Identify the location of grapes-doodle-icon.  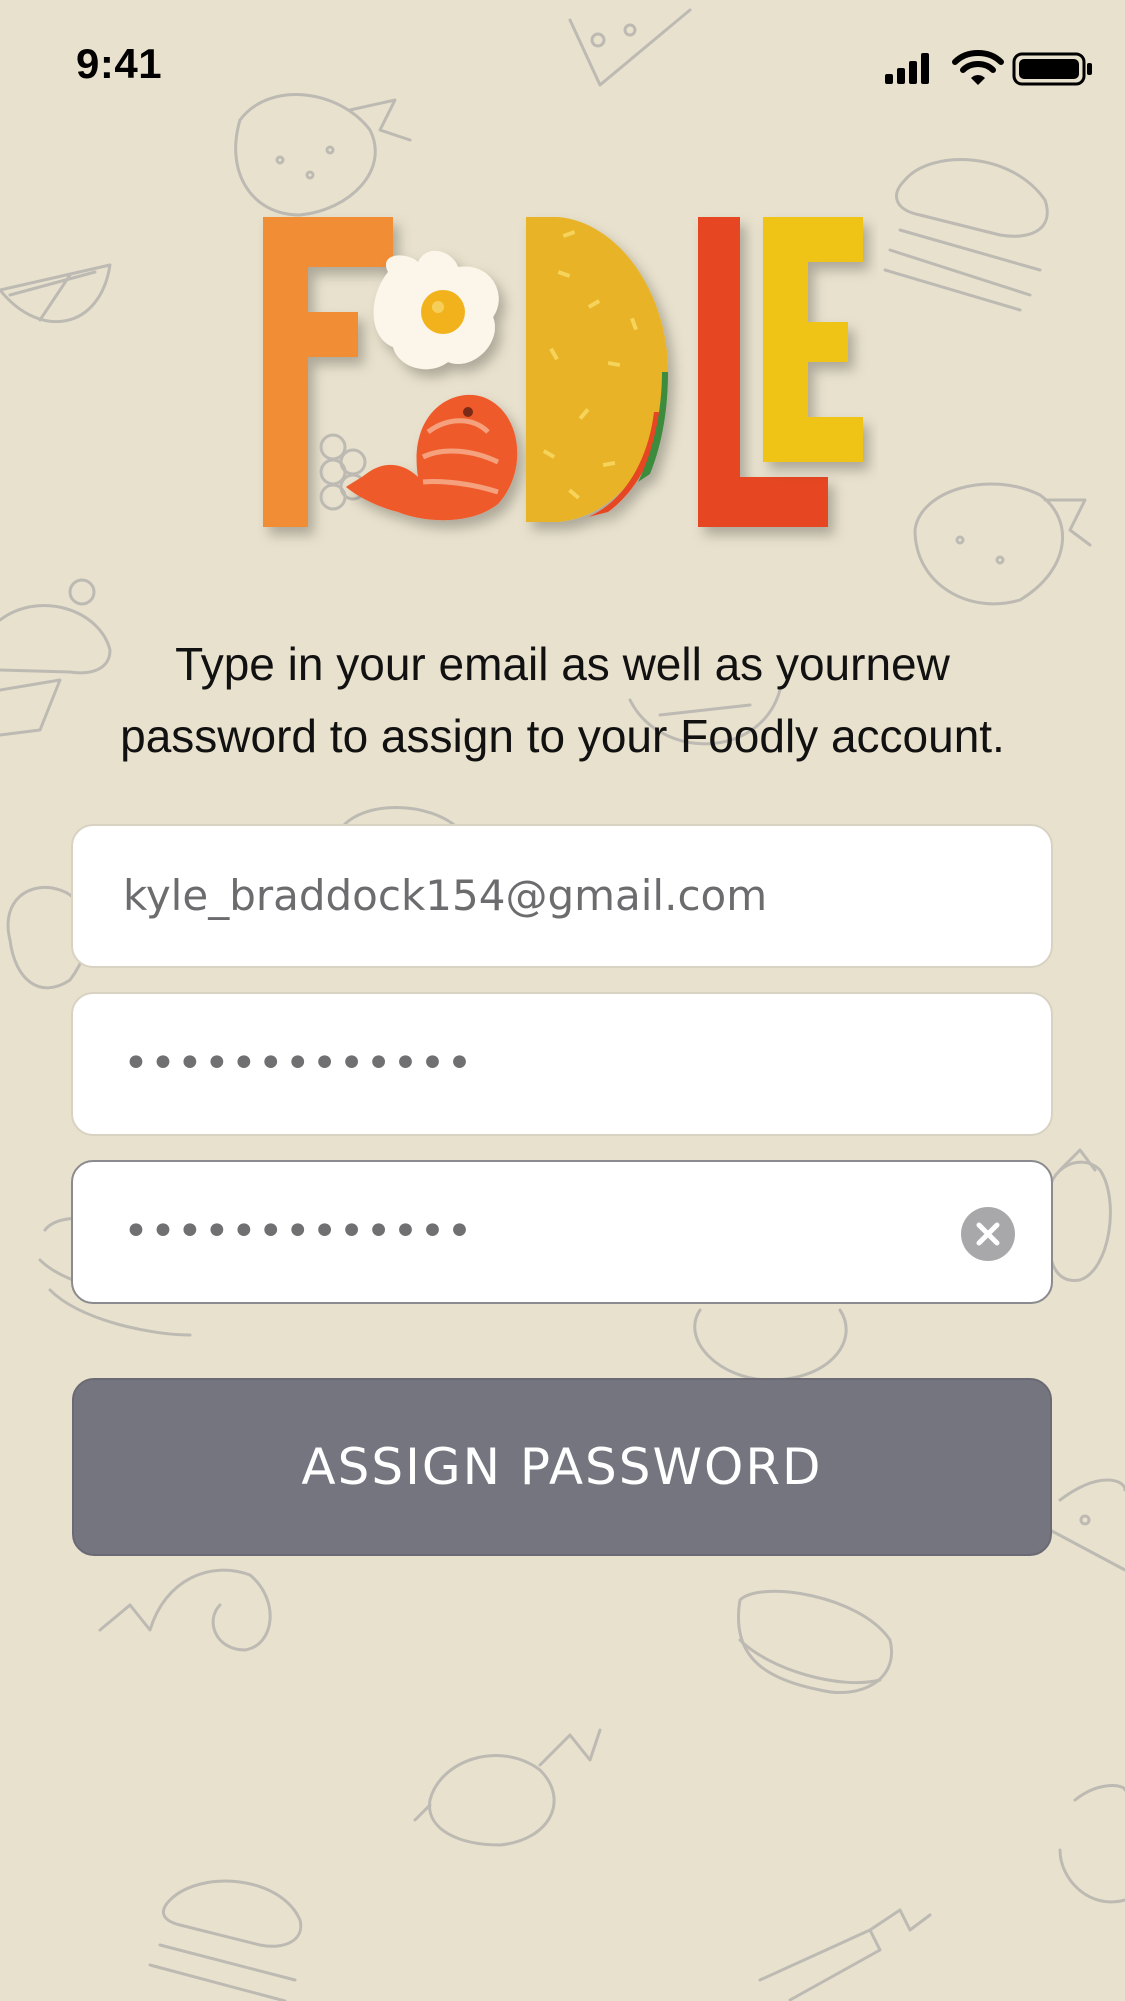
(343, 472).